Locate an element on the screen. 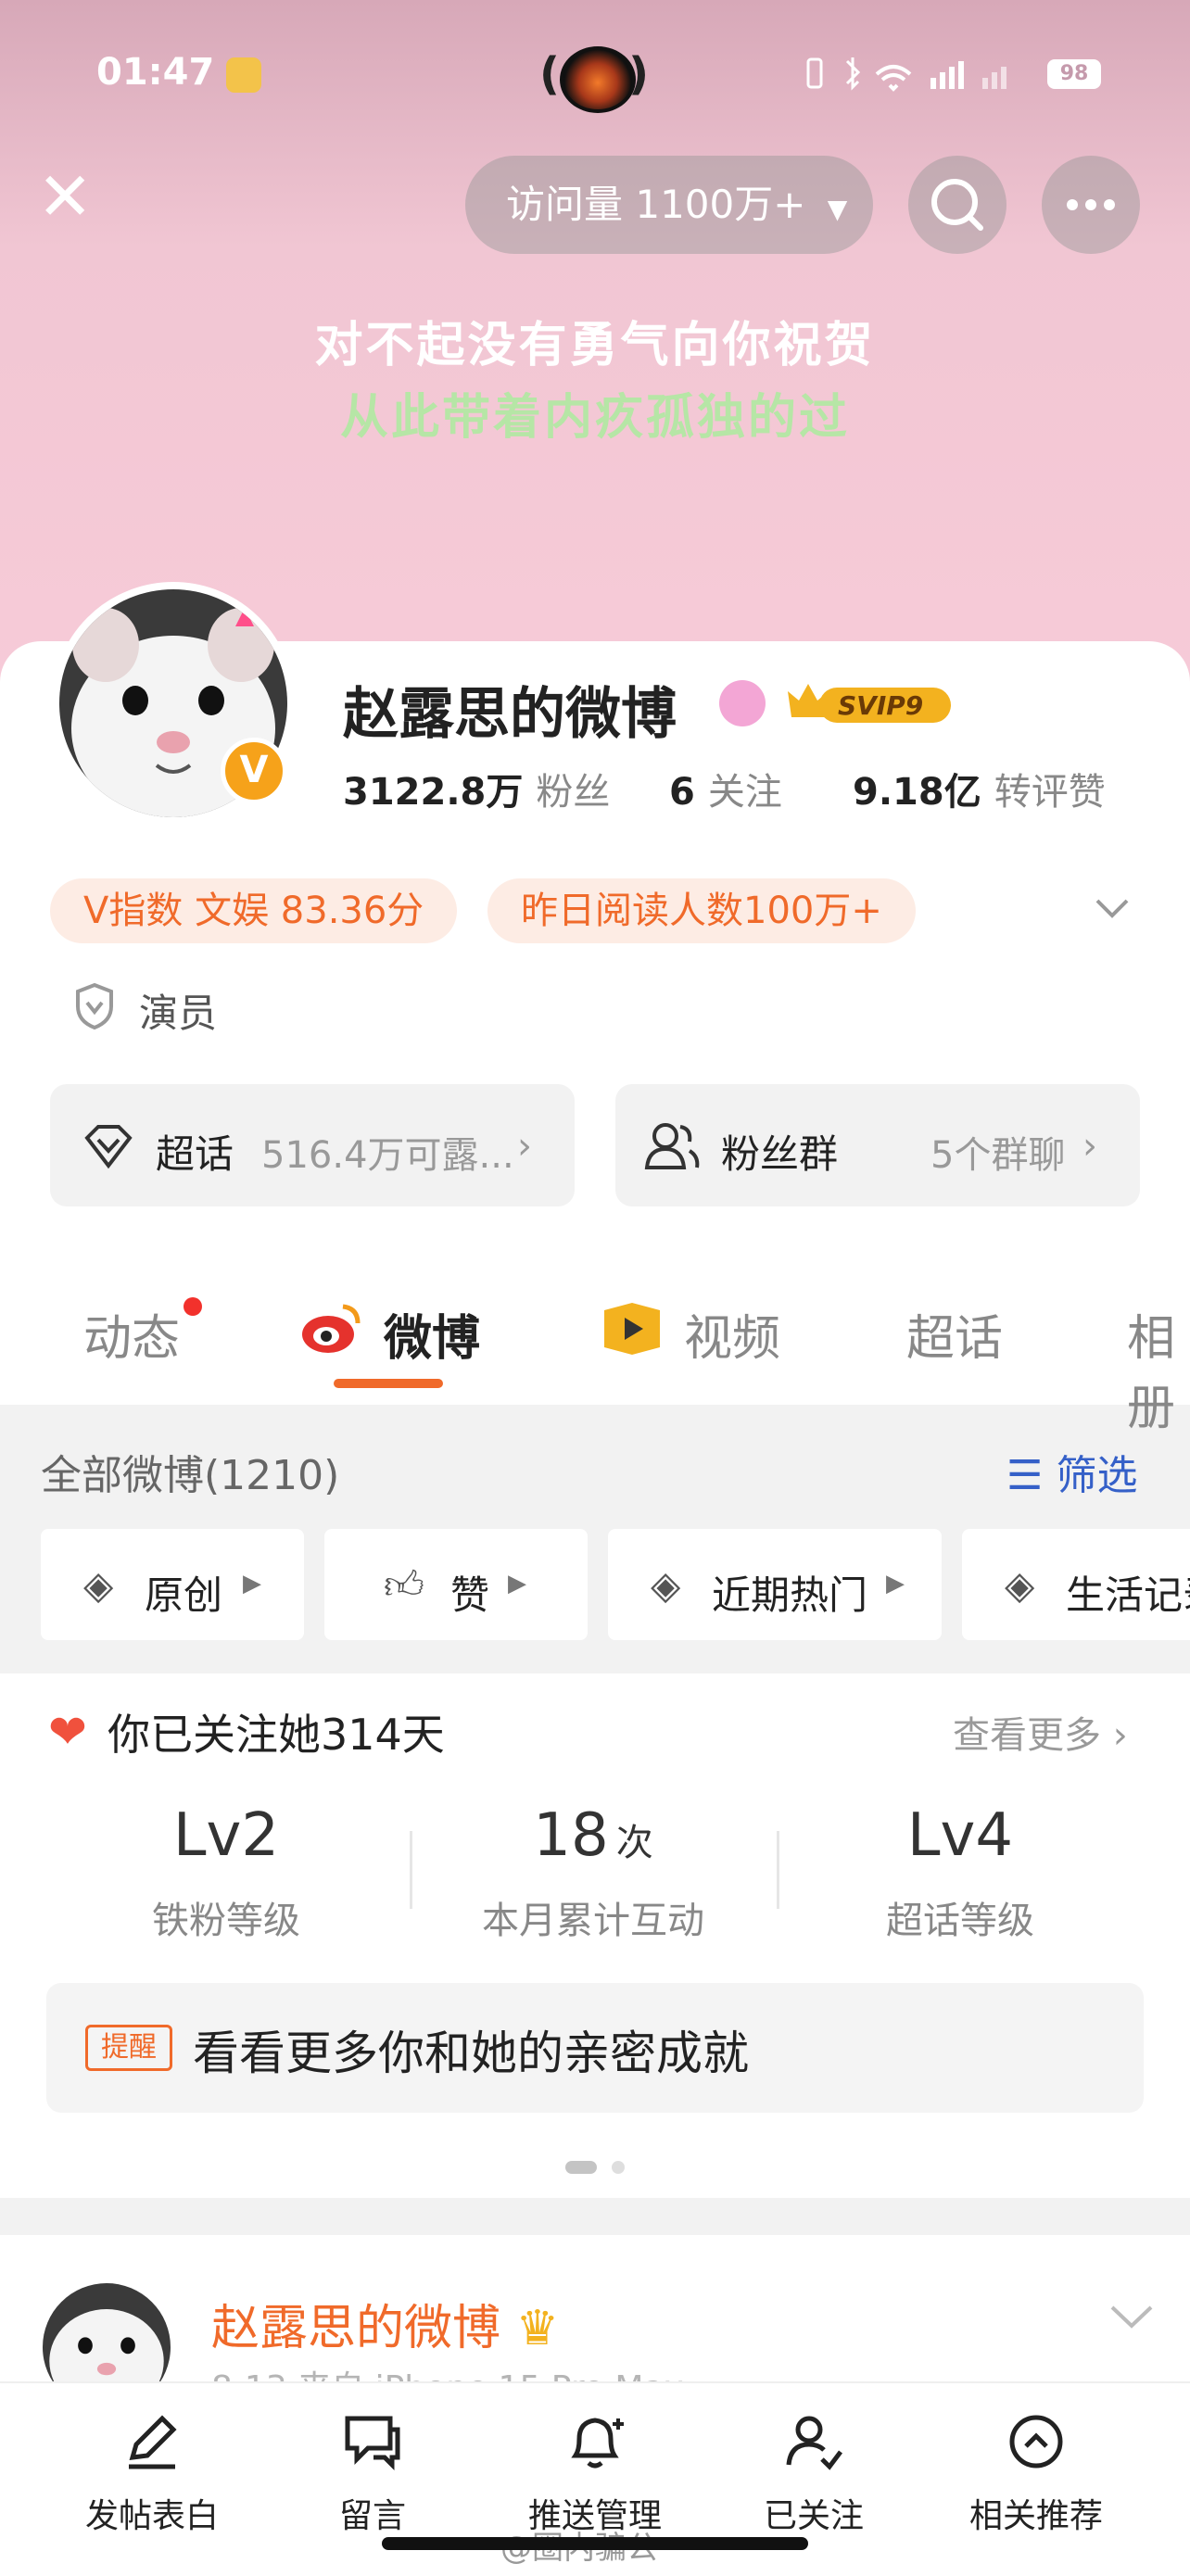 This screenshot has height=2576, width=1190. see-more-label: 查看更多 is located at coordinates (1027, 1735).